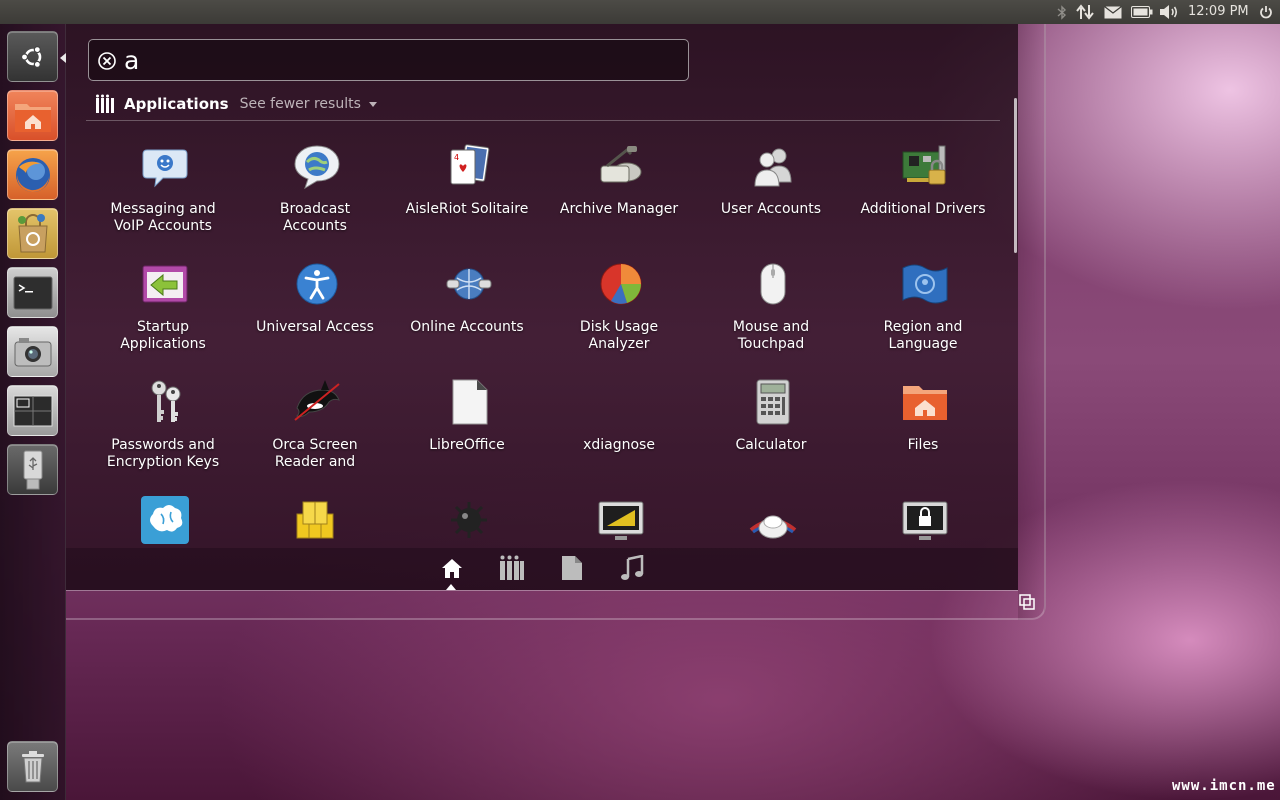 The width and height of the screenshot is (1280, 800). I want to click on dash-frame-bottom, so click(542, 605).